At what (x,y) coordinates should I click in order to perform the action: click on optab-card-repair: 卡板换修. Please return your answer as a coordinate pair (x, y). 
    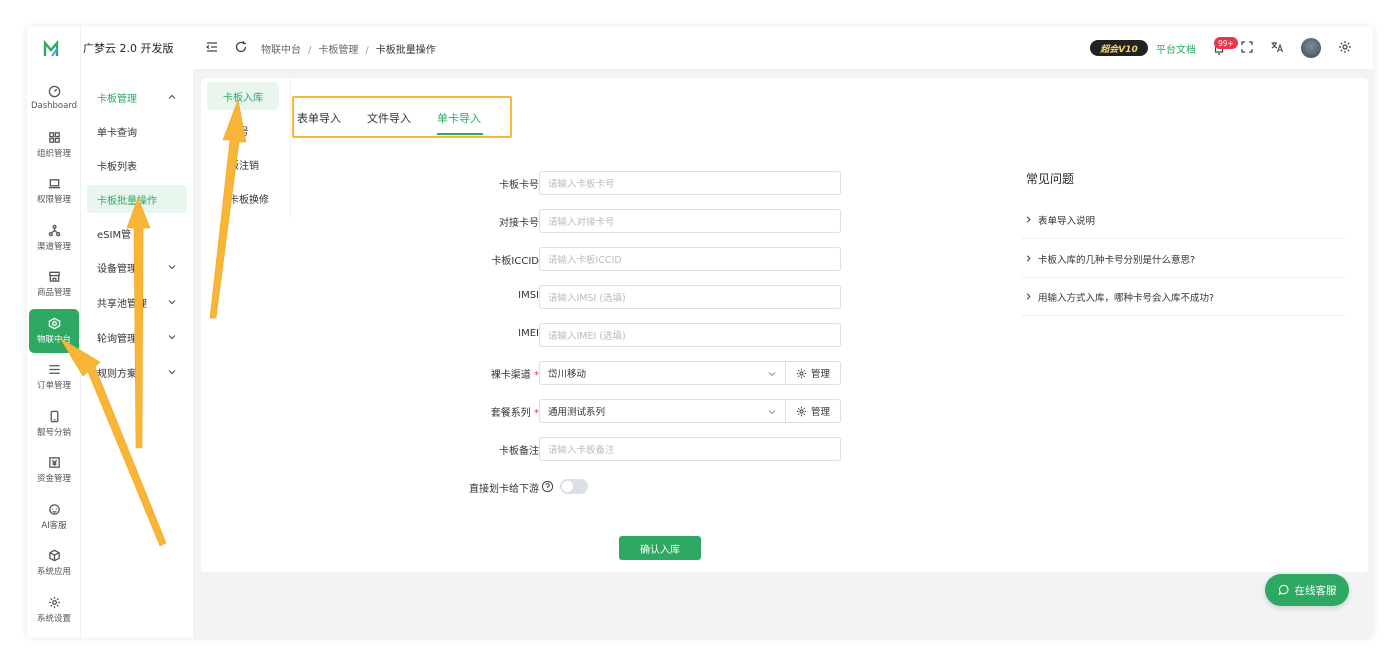
    Looking at the image, I should click on (243, 198).